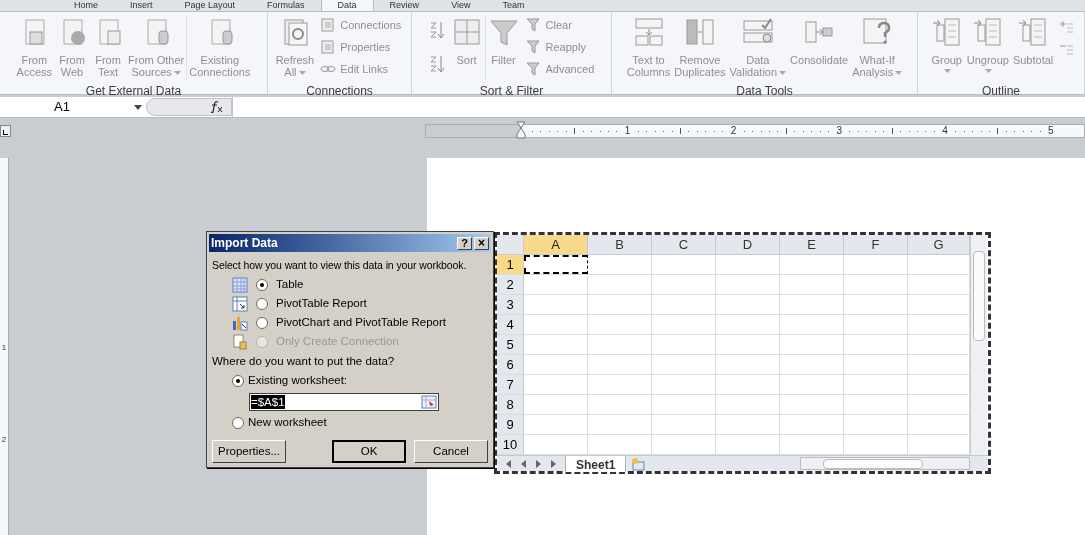 The width and height of the screenshot is (1085, 535). Describe the element at coordinates (1001, 91) in the screenshot. I see `group-label: Outline` at that location.